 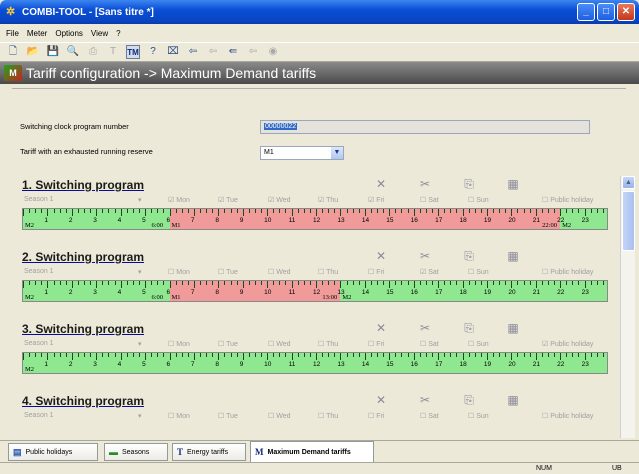 What do you see at coordinates (69, 33) in the screenshot?
I see `menu-options: Options` at bounding box center [69, 33].